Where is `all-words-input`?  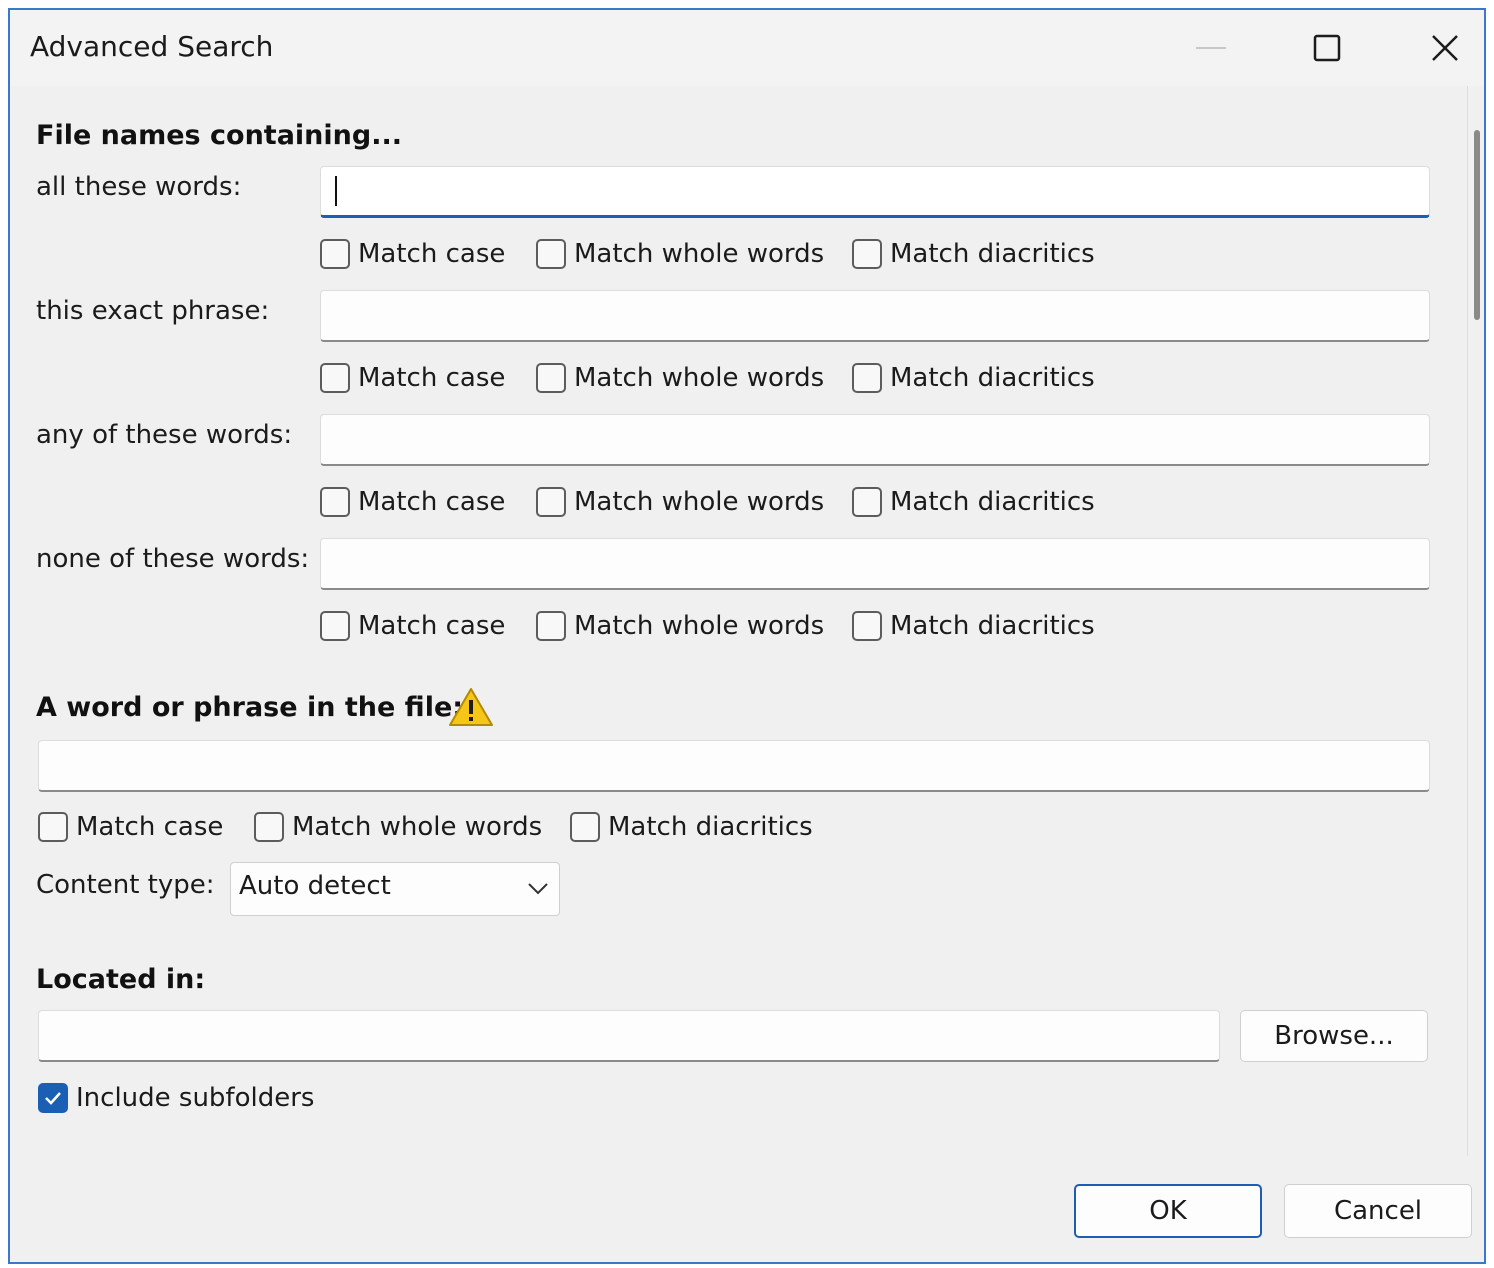
all-words-input is located at coordinates (875, 192).